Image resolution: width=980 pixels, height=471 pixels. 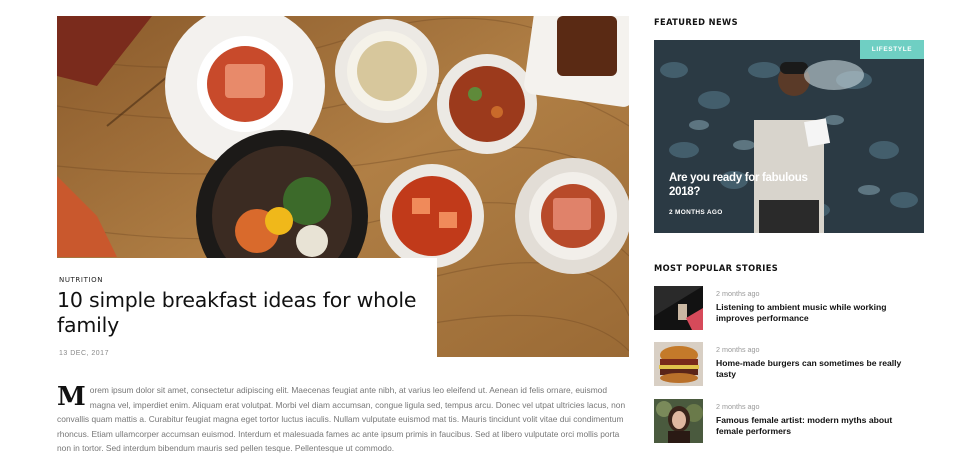 I want to click on featured-news-heading: FEATURED NEWS, so click(x=696, y=22).